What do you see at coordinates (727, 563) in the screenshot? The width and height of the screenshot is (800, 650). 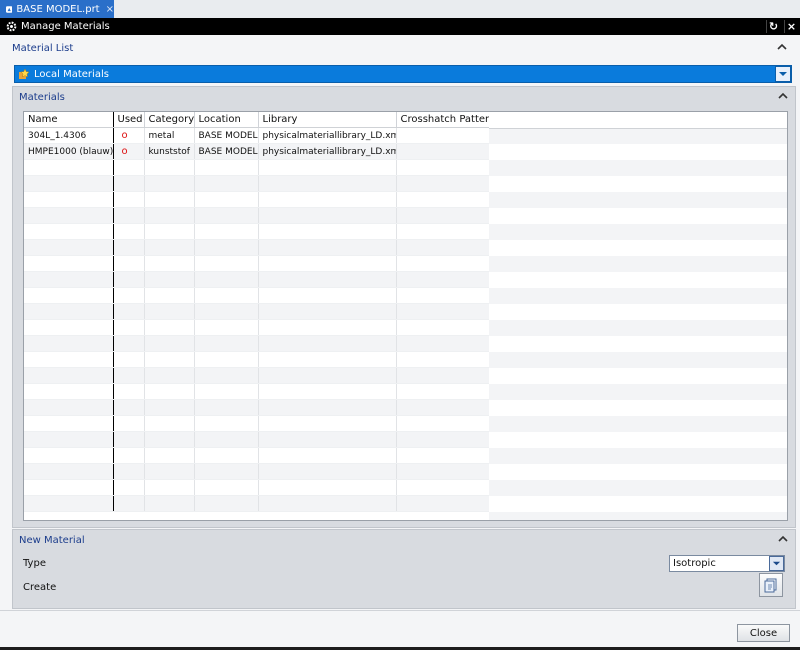 I see `type-dropdown: Isotropic` at bounding box center [727, 563].